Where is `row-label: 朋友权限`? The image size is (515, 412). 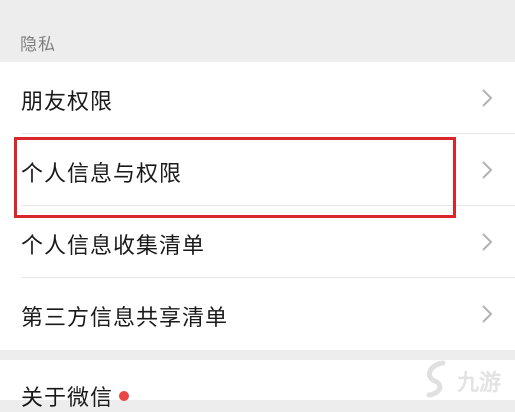
row-label: 朋友权限 is located at coordinates (67, 102).